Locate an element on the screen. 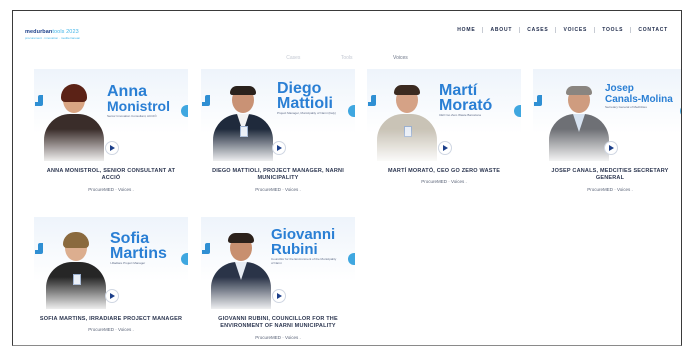 The image size is (684, 349). nav-cases: CASES is located at coordinates (537, 30).